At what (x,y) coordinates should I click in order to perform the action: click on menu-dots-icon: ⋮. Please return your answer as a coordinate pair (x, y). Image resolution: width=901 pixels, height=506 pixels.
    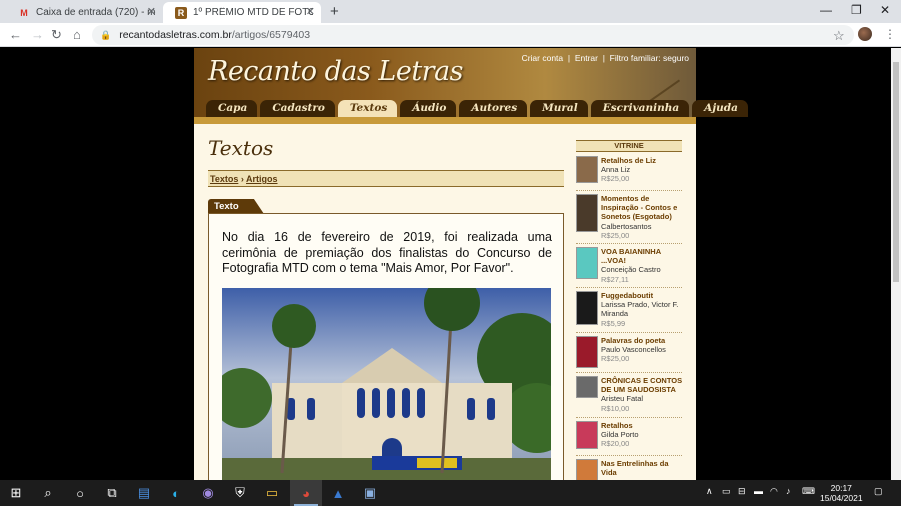
    Looking at the image, I should click on (890, 34).